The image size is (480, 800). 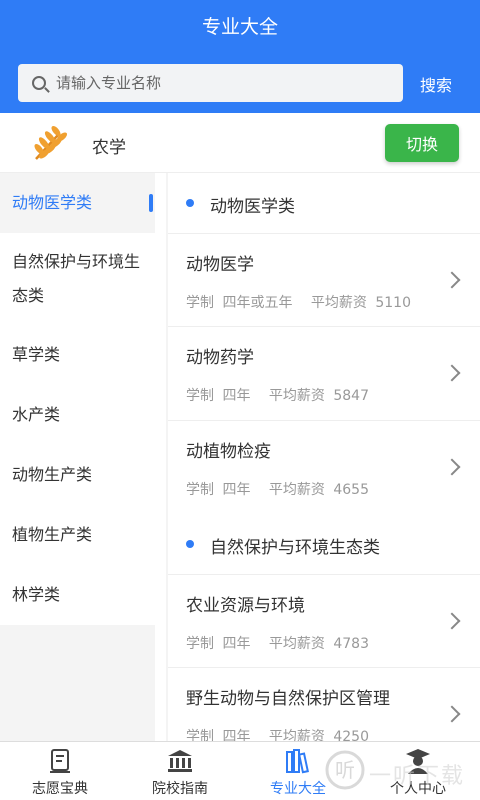 I want to click on salary-value: 5847, so click(x=351, y=396).